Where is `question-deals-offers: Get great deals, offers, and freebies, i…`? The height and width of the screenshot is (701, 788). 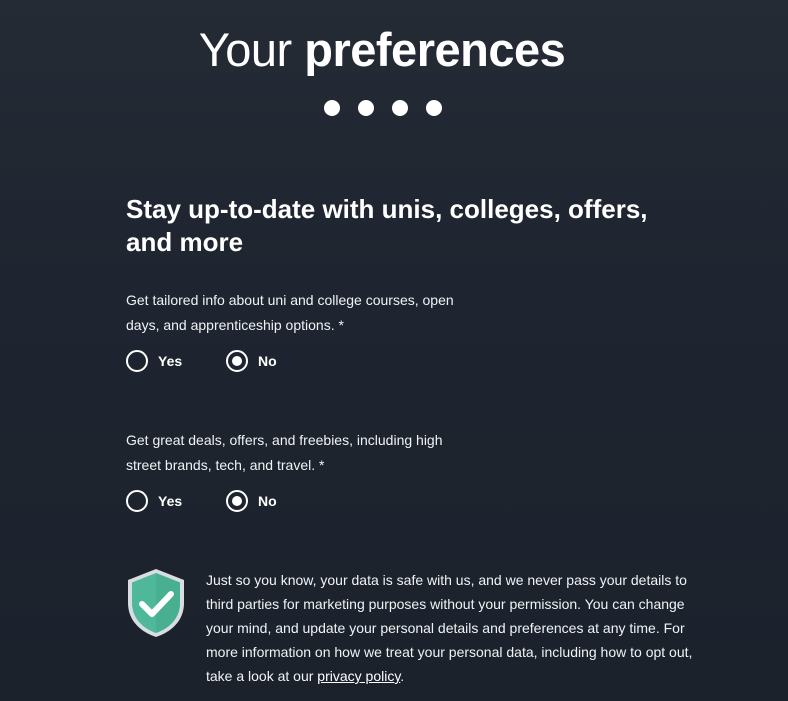
question-deals-offers: Get great deals, offers, and freebies, i… is located at coordinates (284, 452).